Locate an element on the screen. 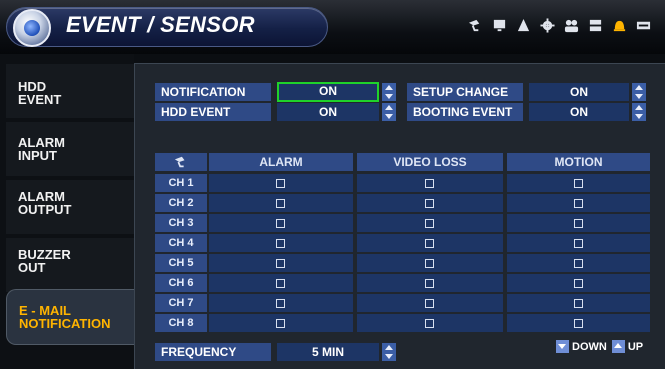 Image resolution: width=665 pixels, height=369 pixels. column-header-video-loss: VIDEO LOSS is located at coordinates (430, 162).